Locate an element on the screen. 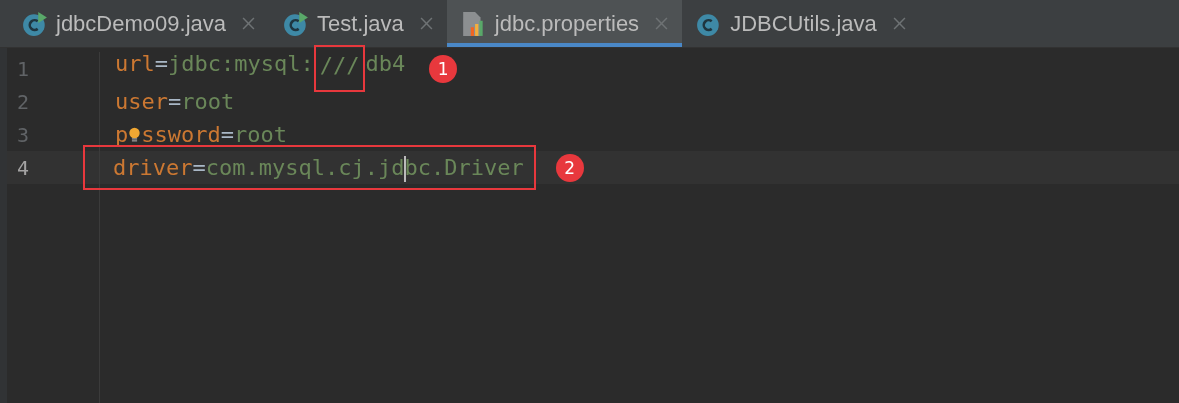 The width and height of the screenshot is (1179, 403). property-key: p is located at coordinates (122, 134).